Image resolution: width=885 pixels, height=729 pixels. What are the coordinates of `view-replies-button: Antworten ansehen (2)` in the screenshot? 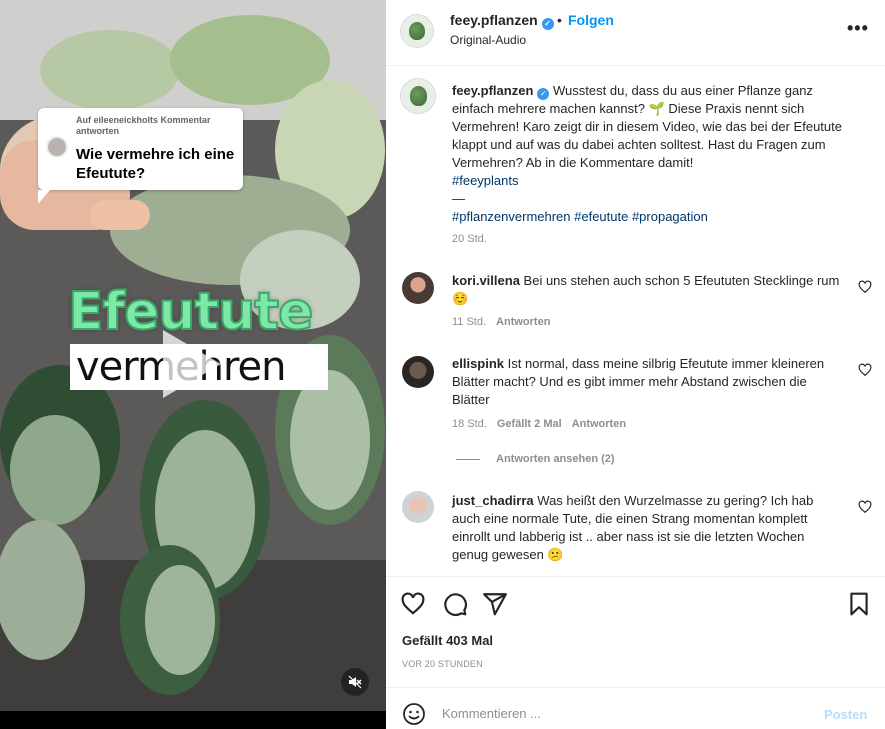 It's located at (535, 459).